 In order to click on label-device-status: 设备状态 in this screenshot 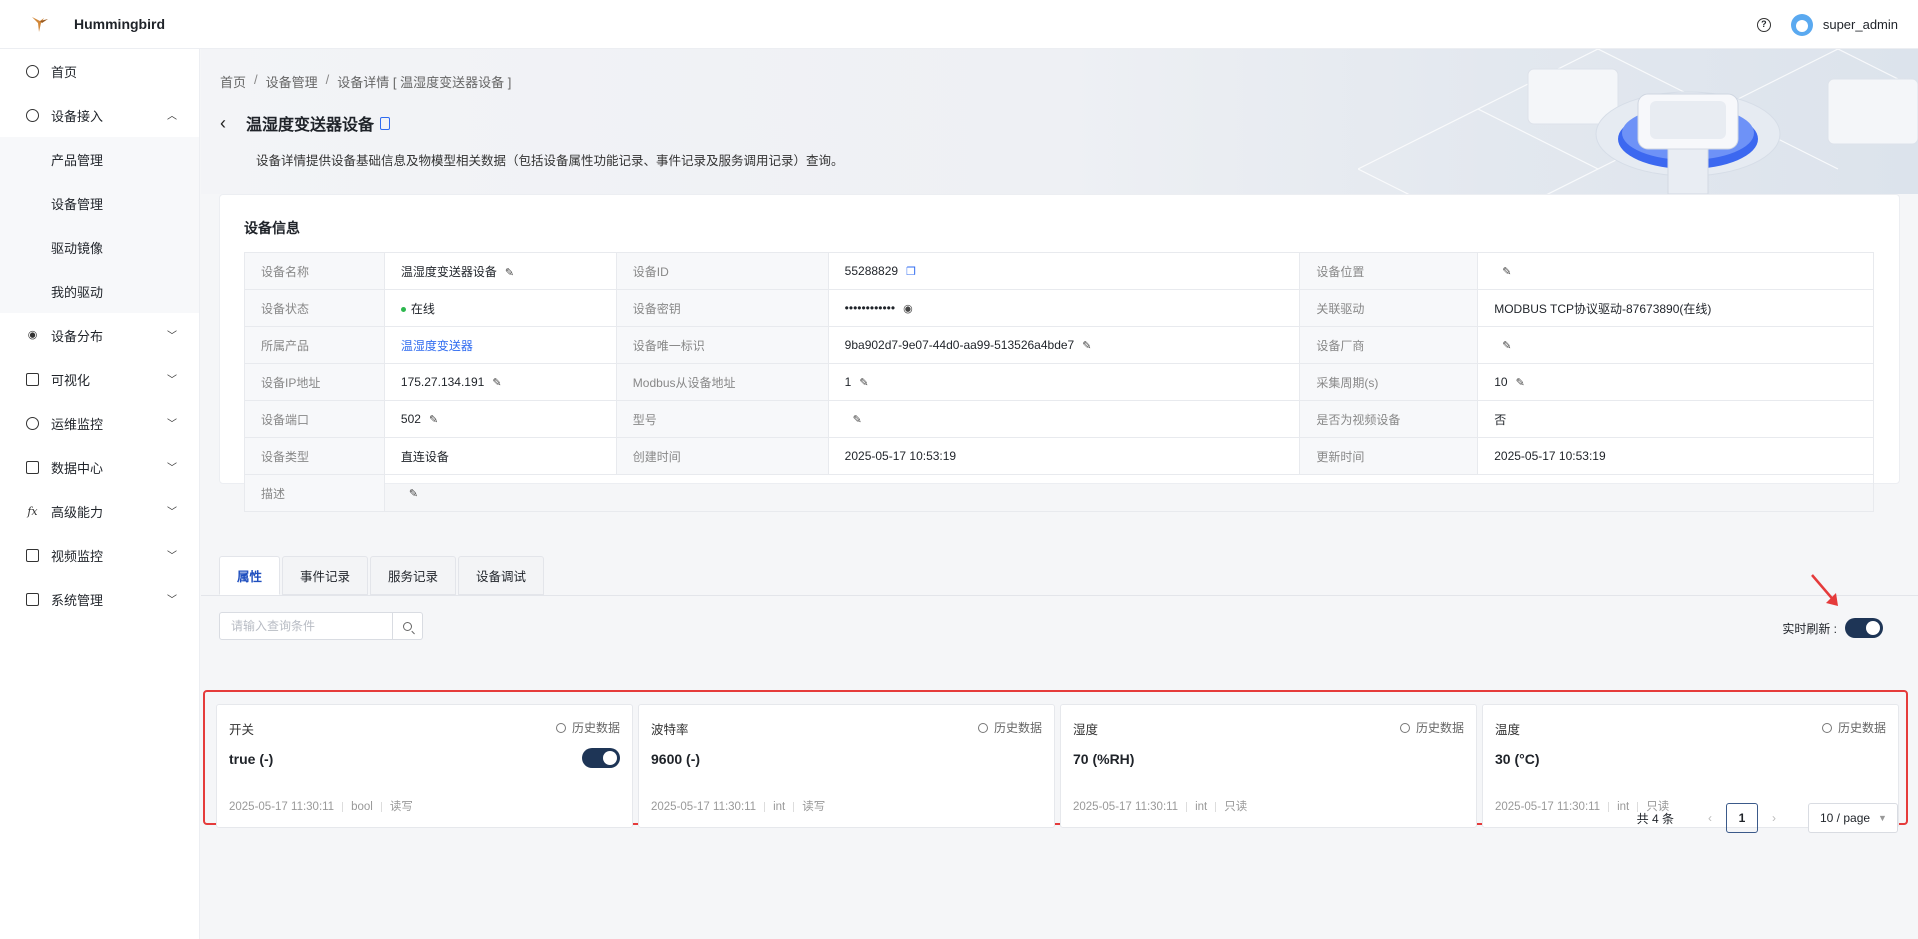, I will do `click(314, 308)`.